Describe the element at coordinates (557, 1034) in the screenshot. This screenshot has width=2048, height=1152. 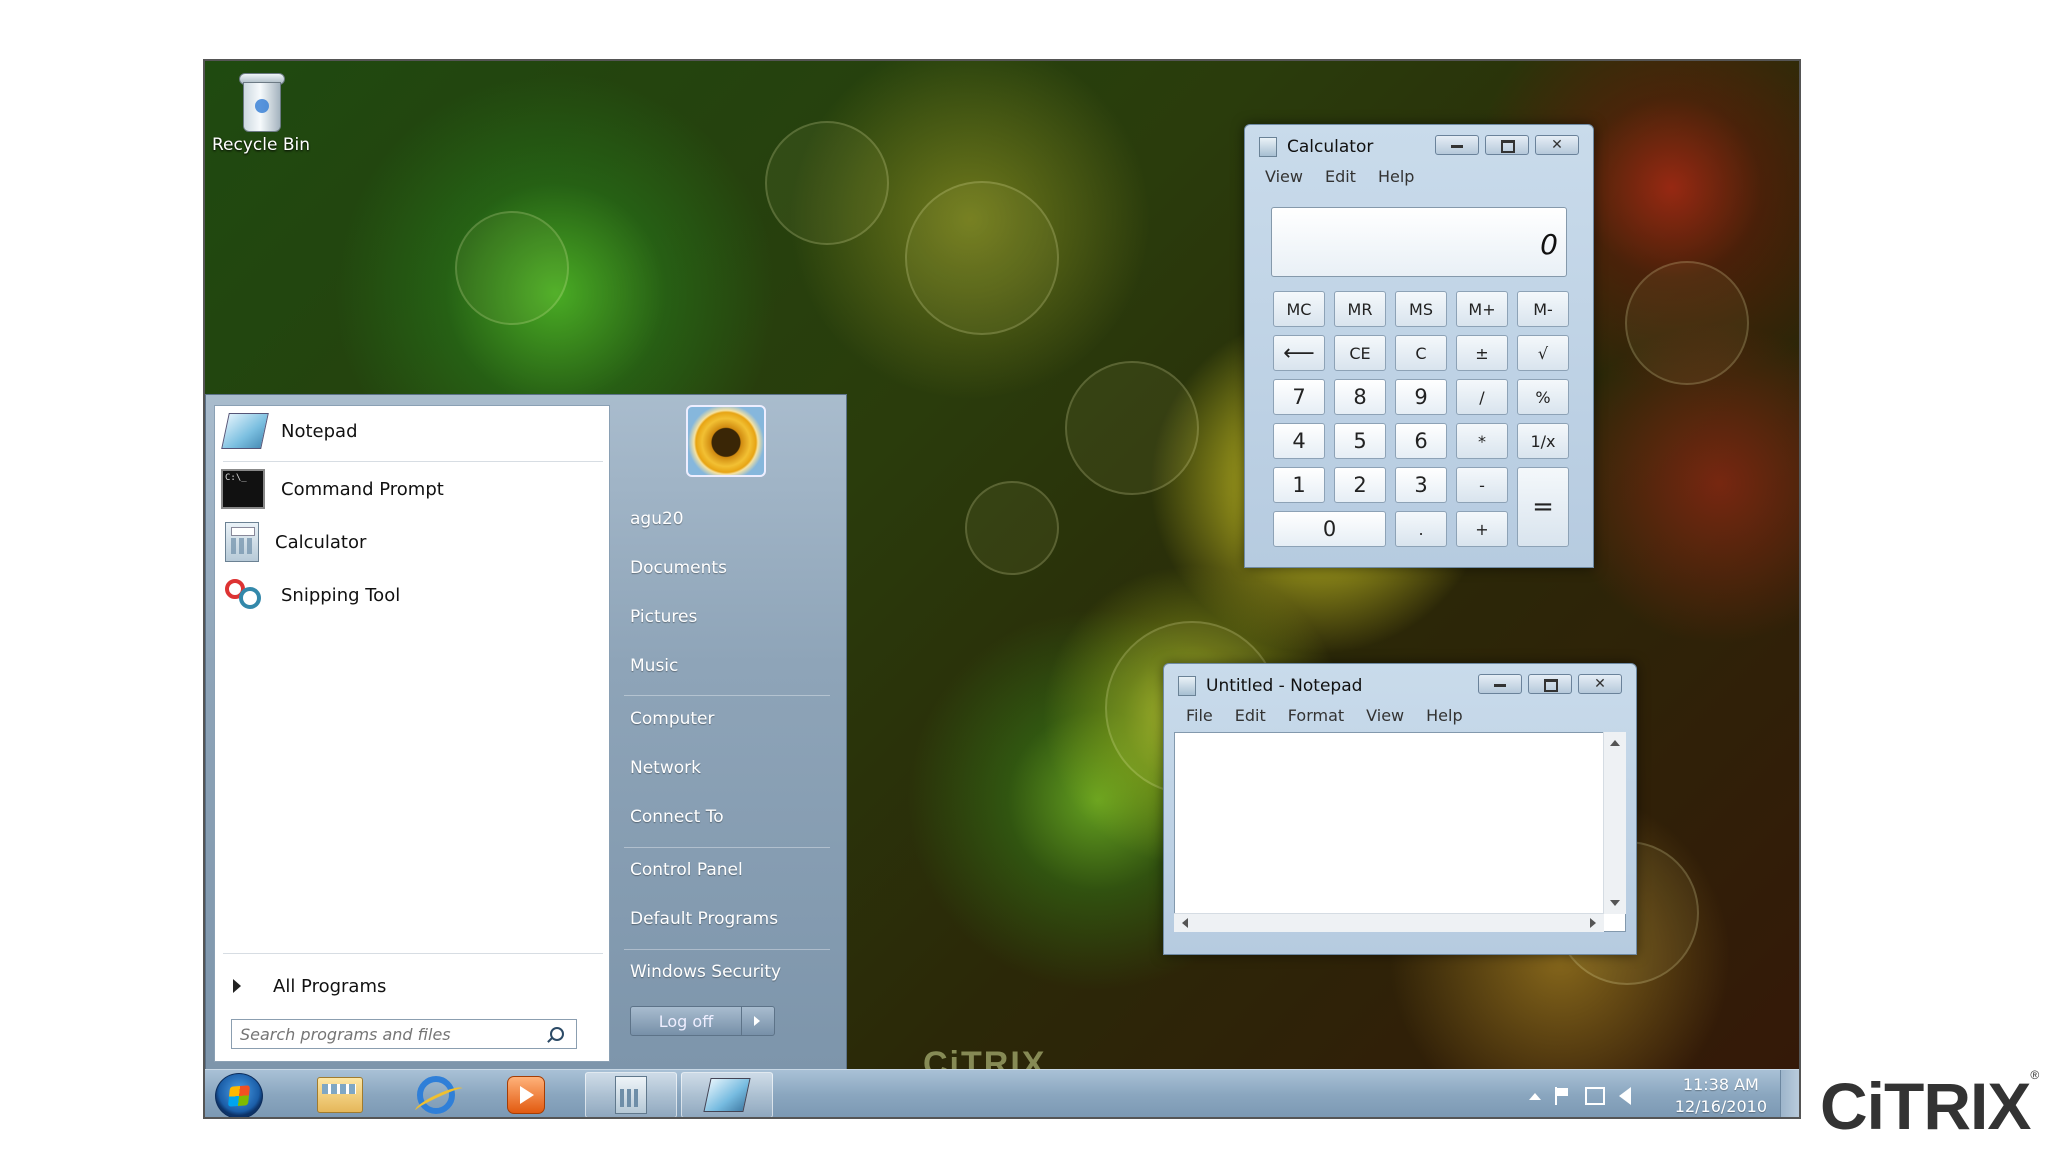
I see `search-icon` at that location.